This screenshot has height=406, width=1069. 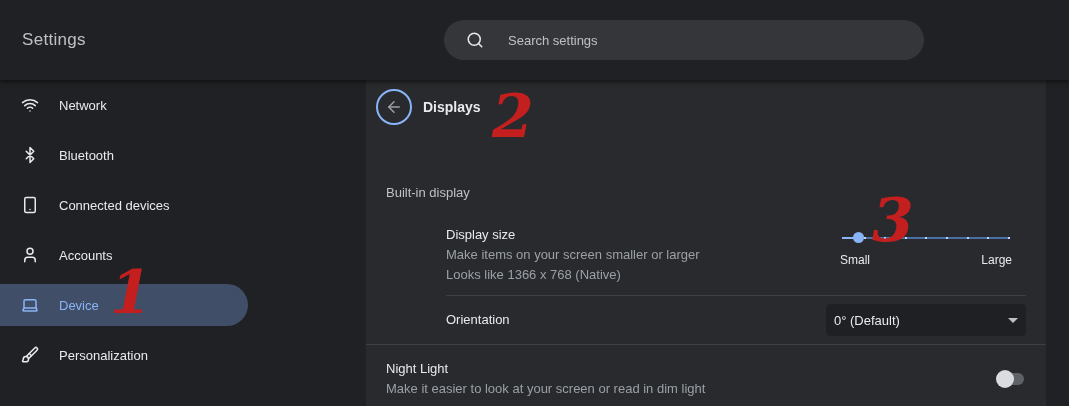 I want to click on handwritten-number: 2, so click(x=513, y=116).